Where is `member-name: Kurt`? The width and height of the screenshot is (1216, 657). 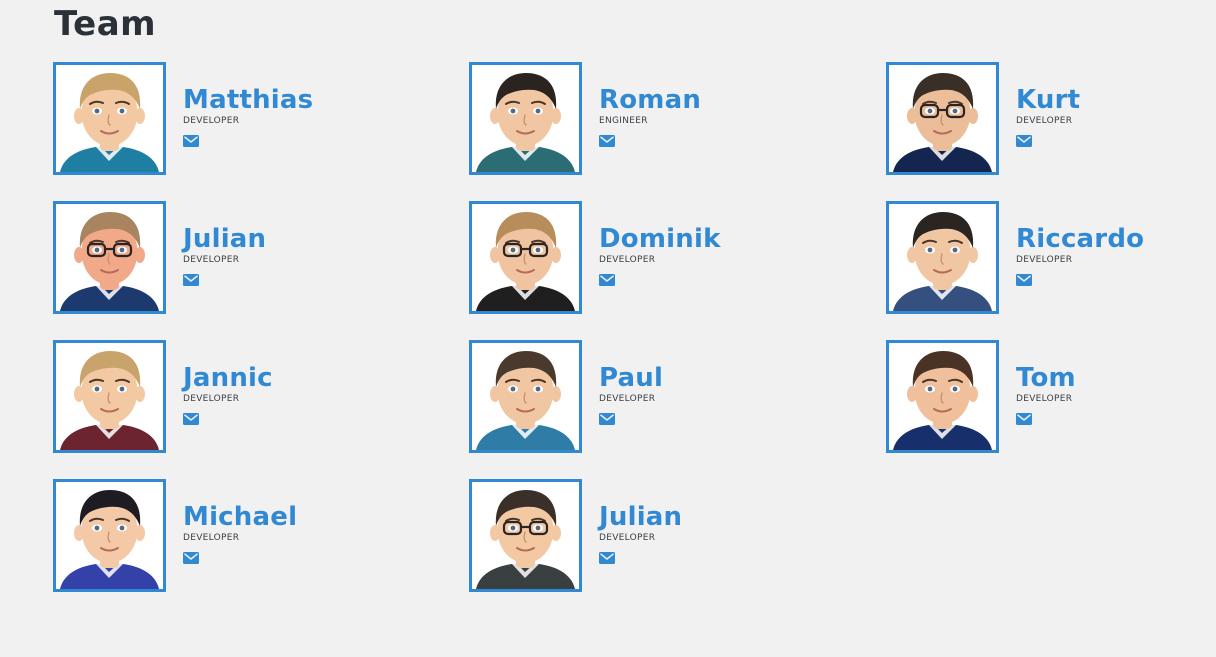 member-name: Kurt is located at coordinates (1048, 100).